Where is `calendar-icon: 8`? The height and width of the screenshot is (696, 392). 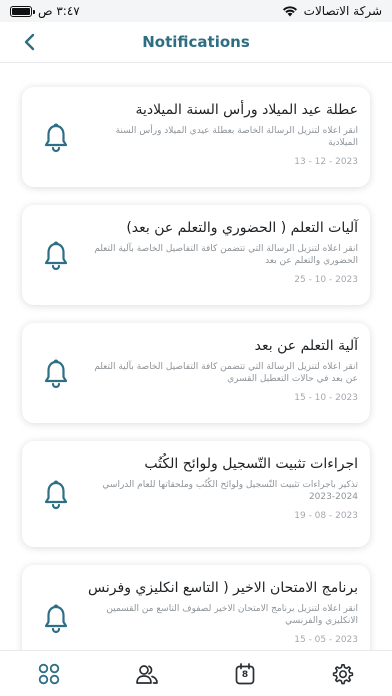
calendar-icon: 8 is located at coordinates (245, 673).